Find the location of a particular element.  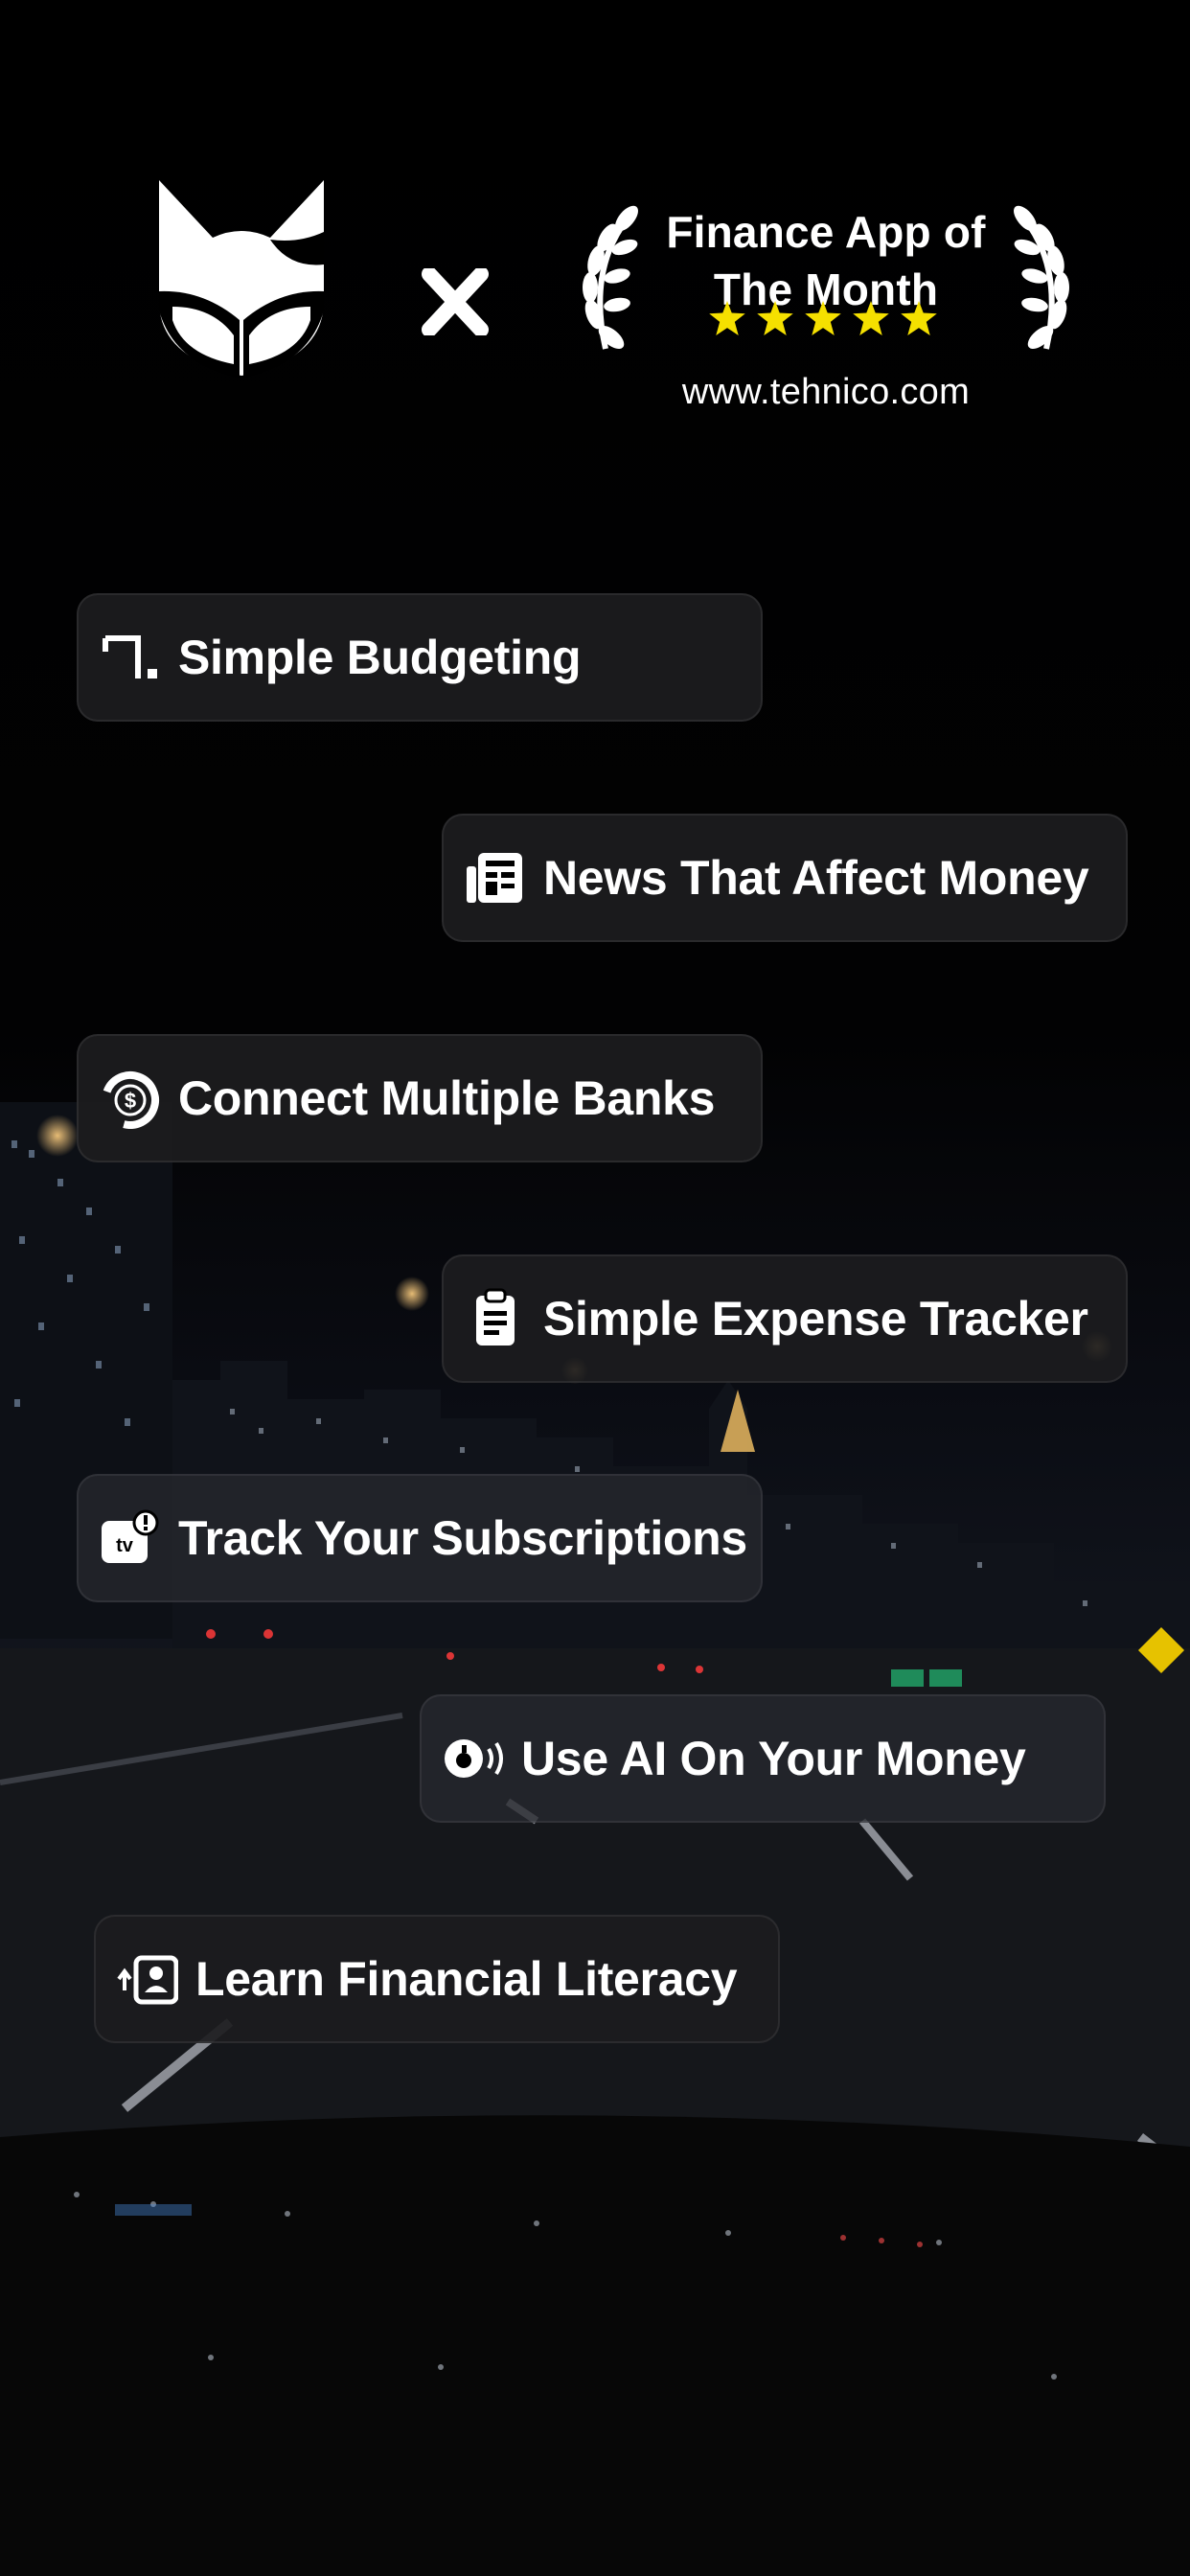

feature-learn-financial-literacy: Learn Financial Literacy is located at coordinates (437, 1979).